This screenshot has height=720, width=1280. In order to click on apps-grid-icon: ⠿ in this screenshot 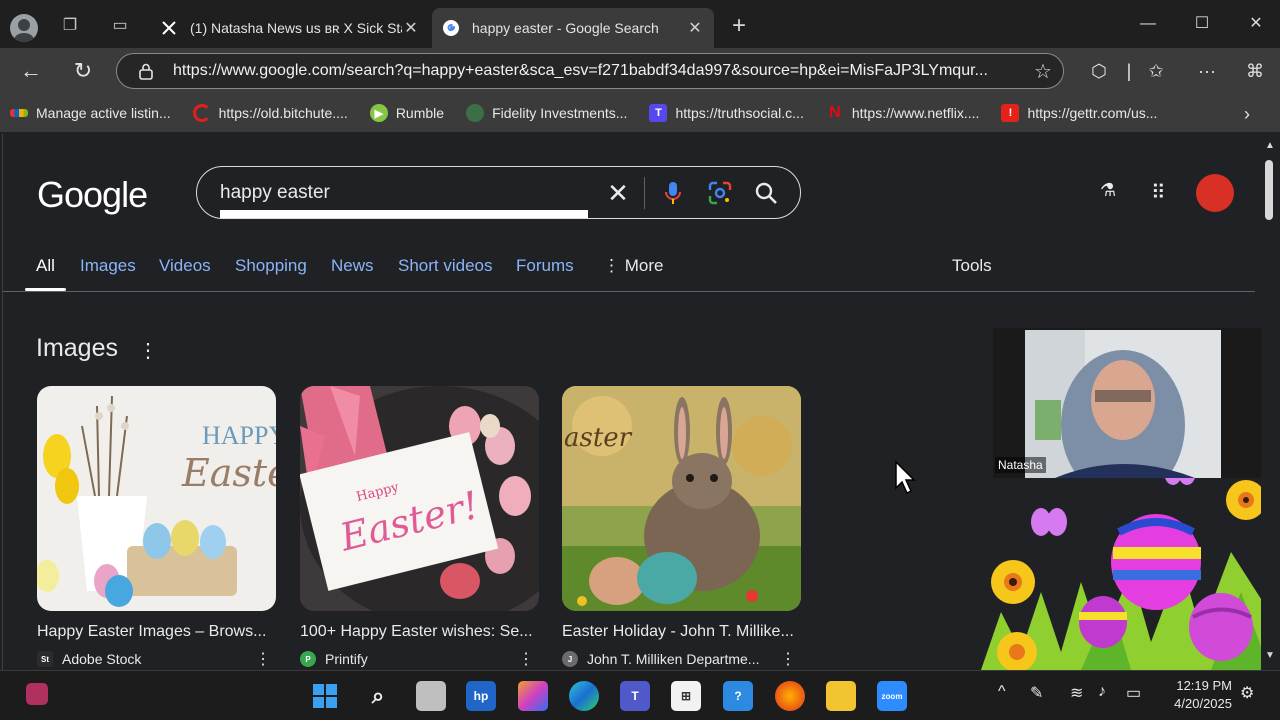, I will do `click(1158, 192)`.